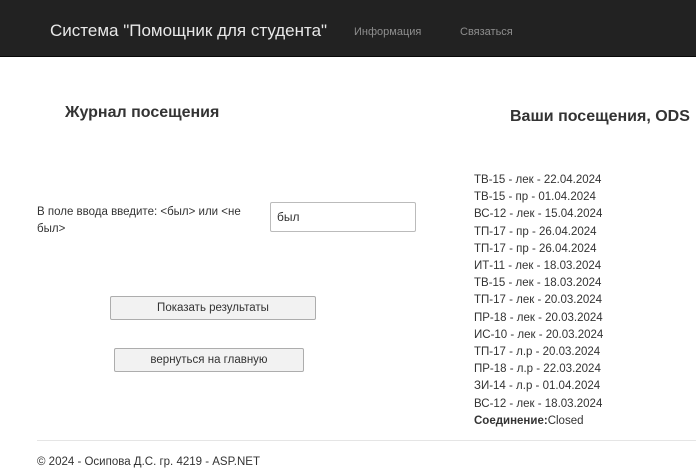 The width and height of the screenshot is (696, 472). What do you see at coordinates (538, 180) in the screenshot?
I see `visit-item: ТВ-15 - лек - 22.04.2024` at bounding box center [538, 180].